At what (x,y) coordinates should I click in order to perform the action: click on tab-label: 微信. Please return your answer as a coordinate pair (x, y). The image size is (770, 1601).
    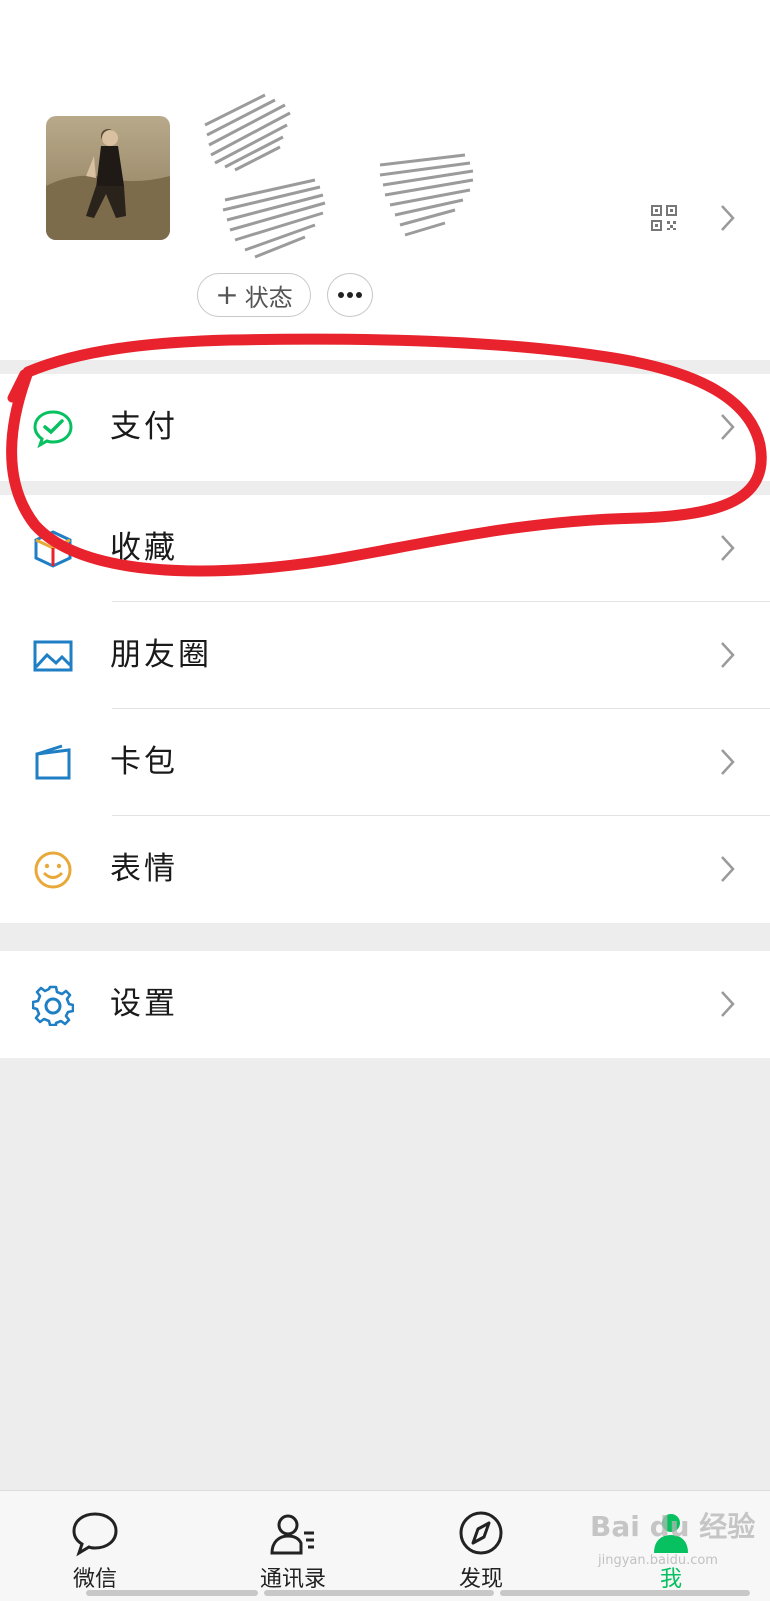
    Looking at the image, I should click on (94, 1579).